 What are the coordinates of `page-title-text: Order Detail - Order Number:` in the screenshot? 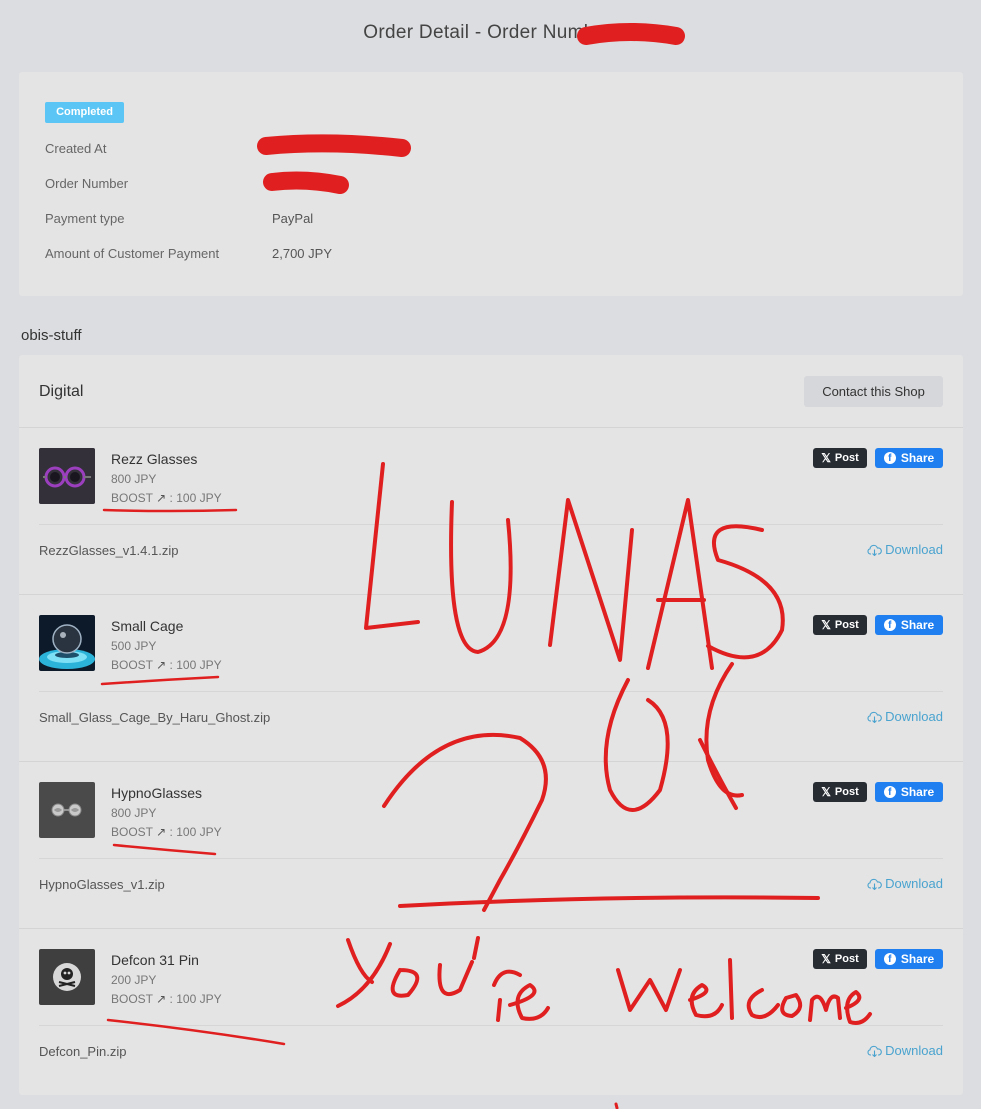 It's located at (490, 32).